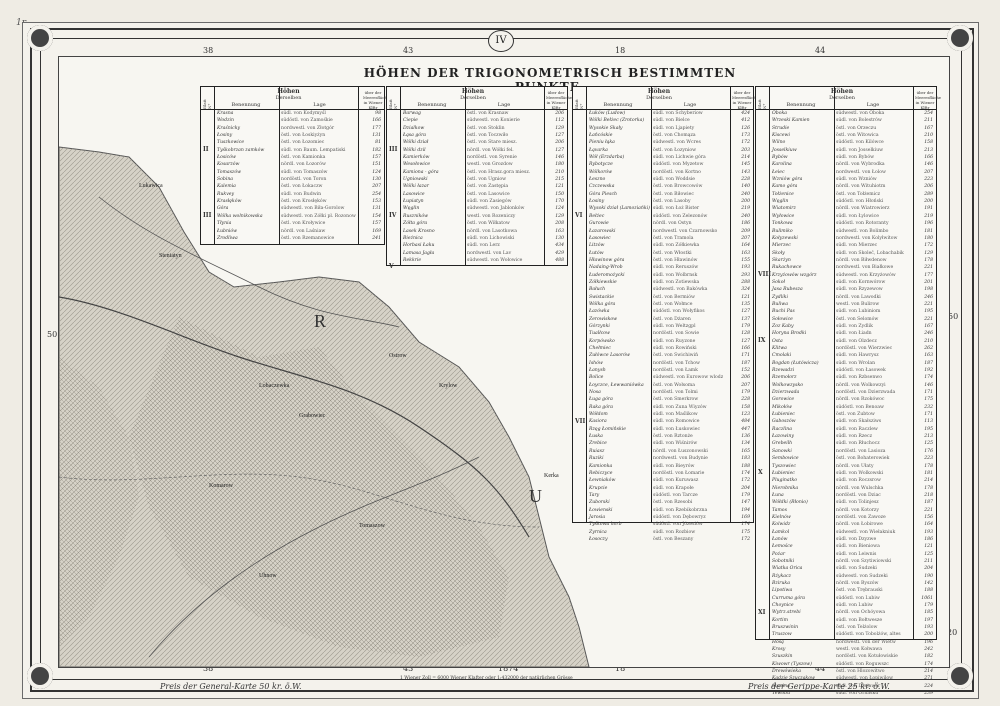 This screenshot has height=706, width=1000. I want to click on point-location: nördl. von Szytiwiowski, so click(864, 561).